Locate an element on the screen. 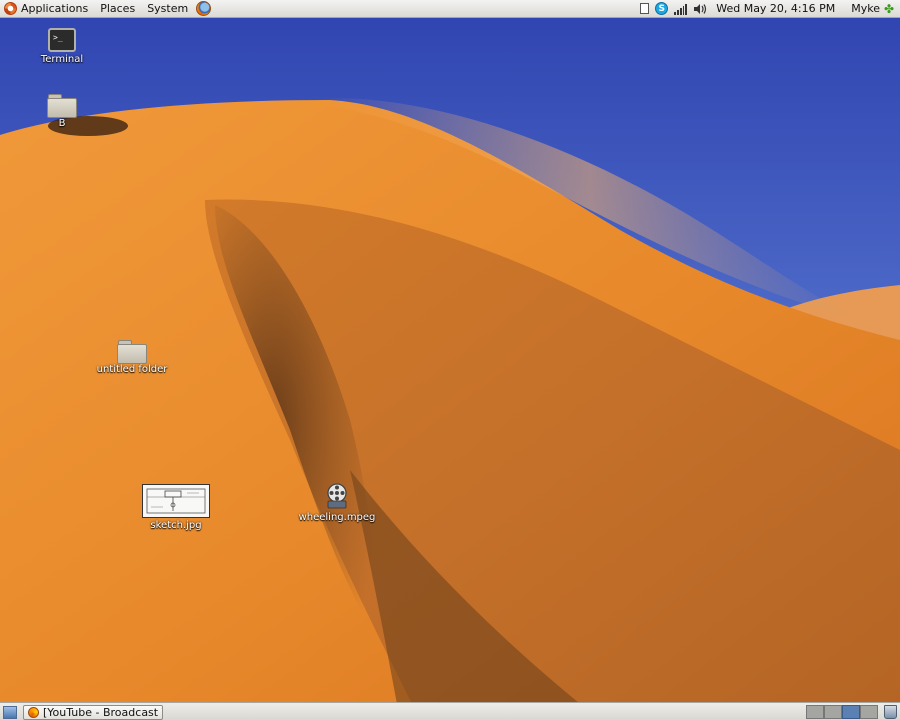 The image size is (900, 720). video-file-icon is located at coordinates (337, 496).